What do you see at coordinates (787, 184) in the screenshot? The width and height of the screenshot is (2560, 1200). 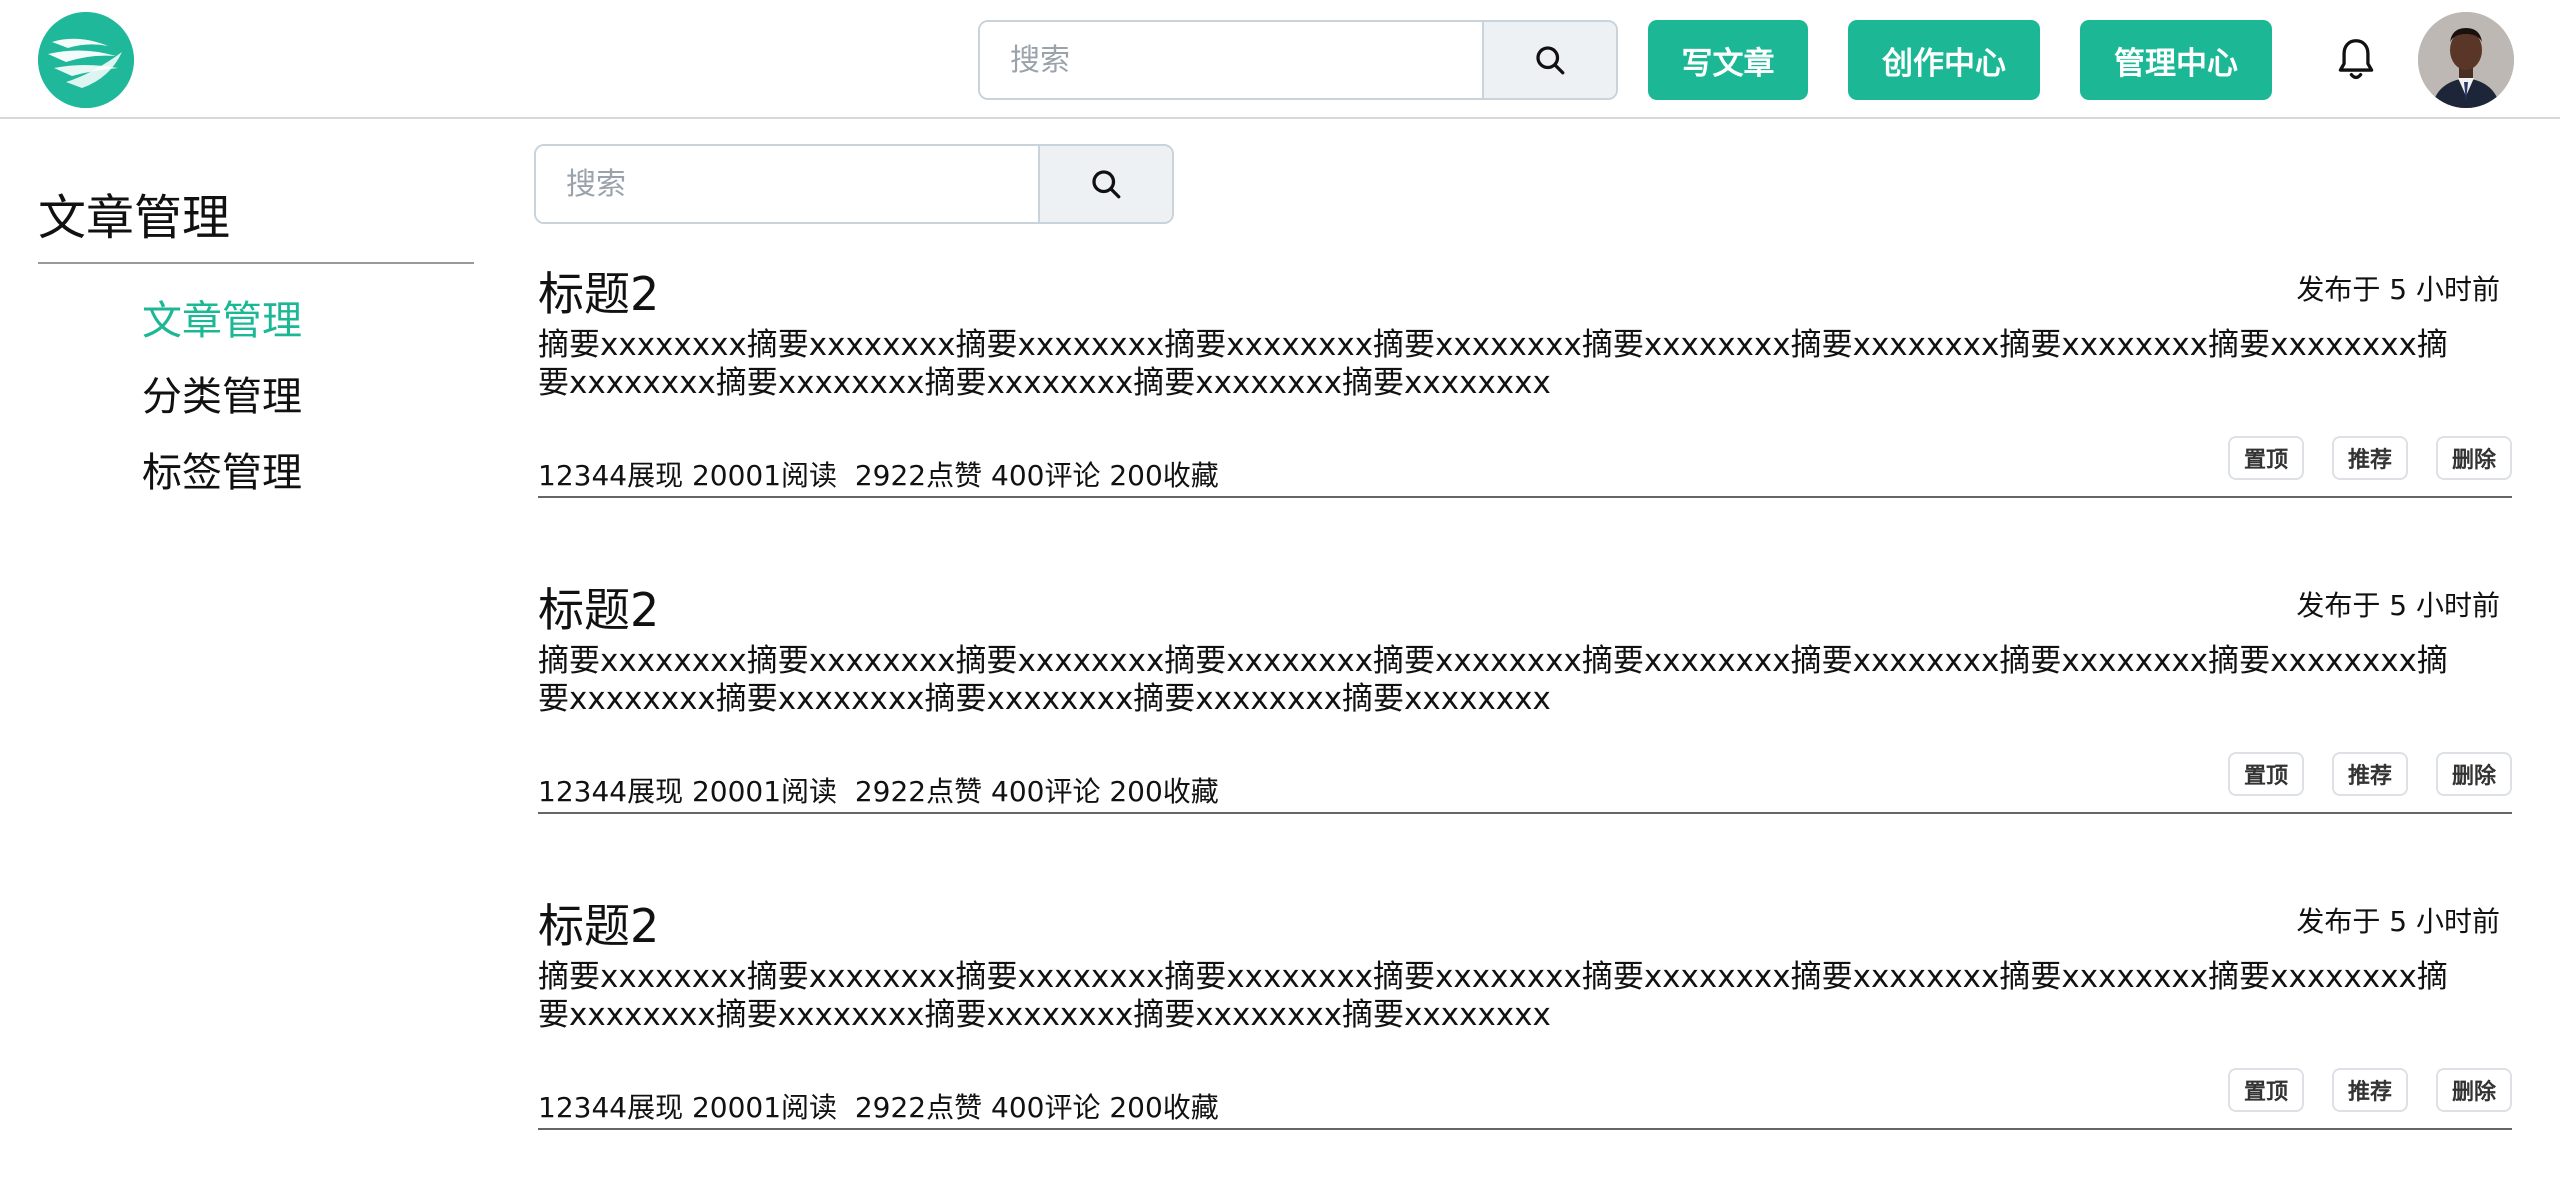 I see `content-search-input` at bounding box center [787, 184].